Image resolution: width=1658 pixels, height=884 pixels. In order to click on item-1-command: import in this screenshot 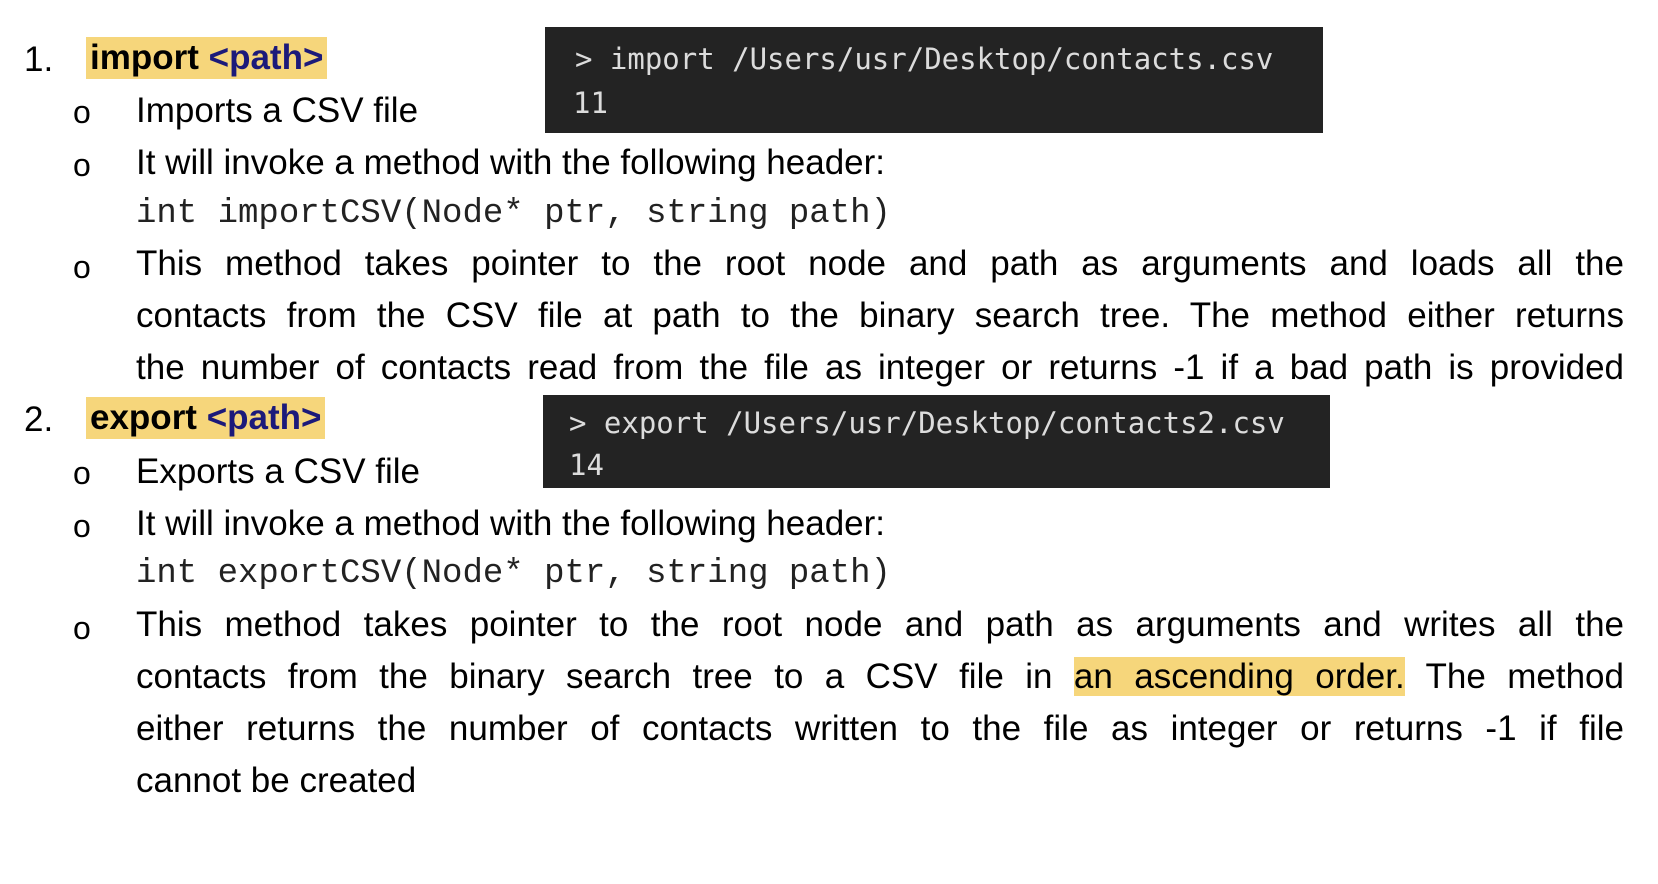, I will do `click(144, 57)`.